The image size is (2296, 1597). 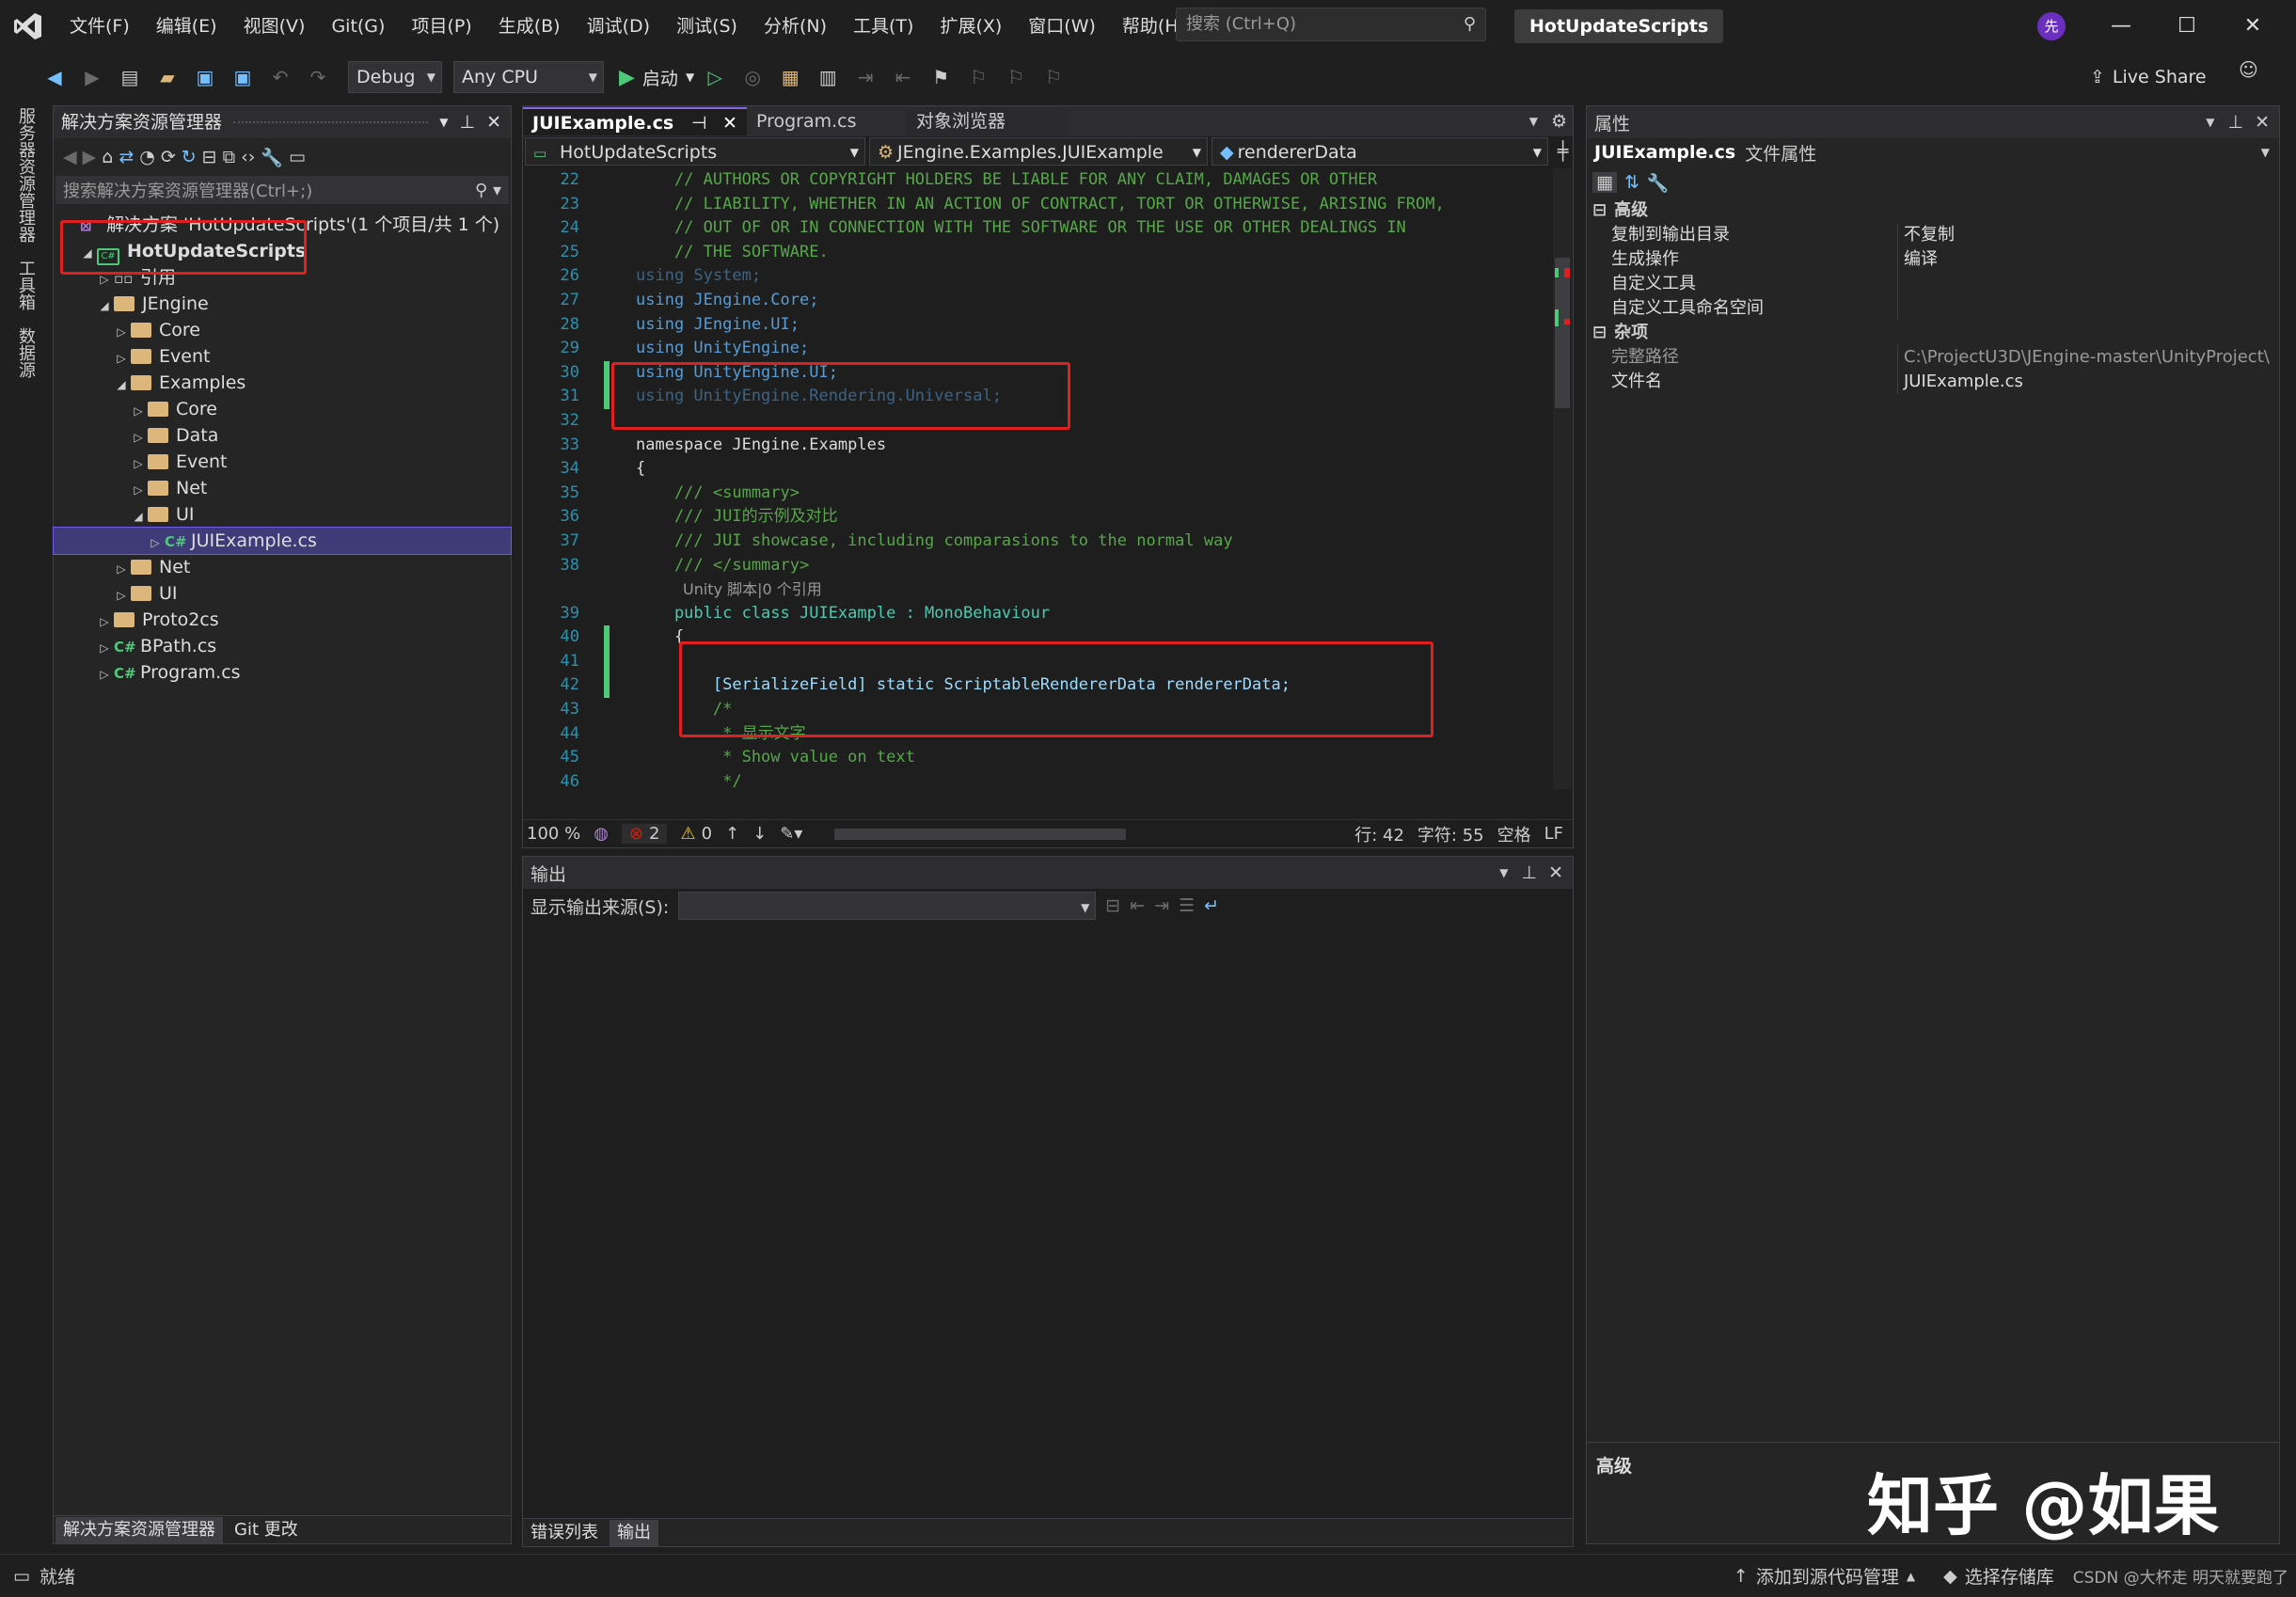 What do you see at coordinates (139, 1529) in the screenshot?
I see `tab-solution-explorer: 解决方案资源管理器` at bounding box center [139, 1529].